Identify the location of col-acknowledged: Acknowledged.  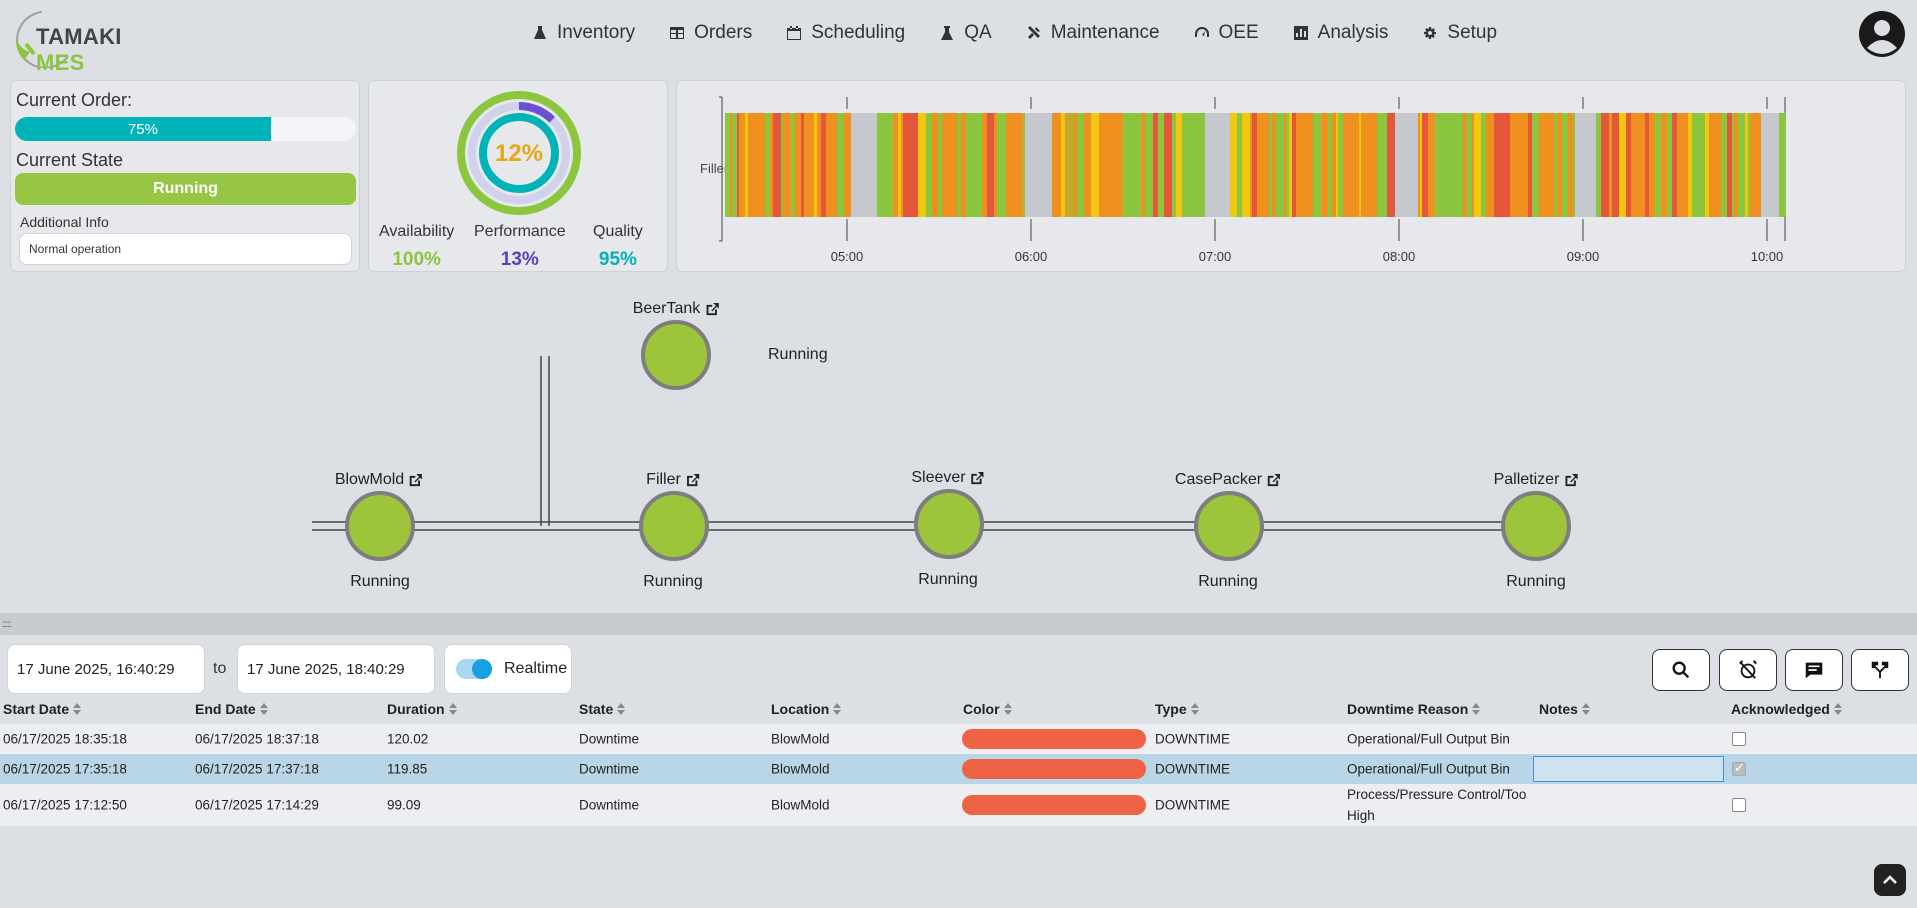
(1786, 709).